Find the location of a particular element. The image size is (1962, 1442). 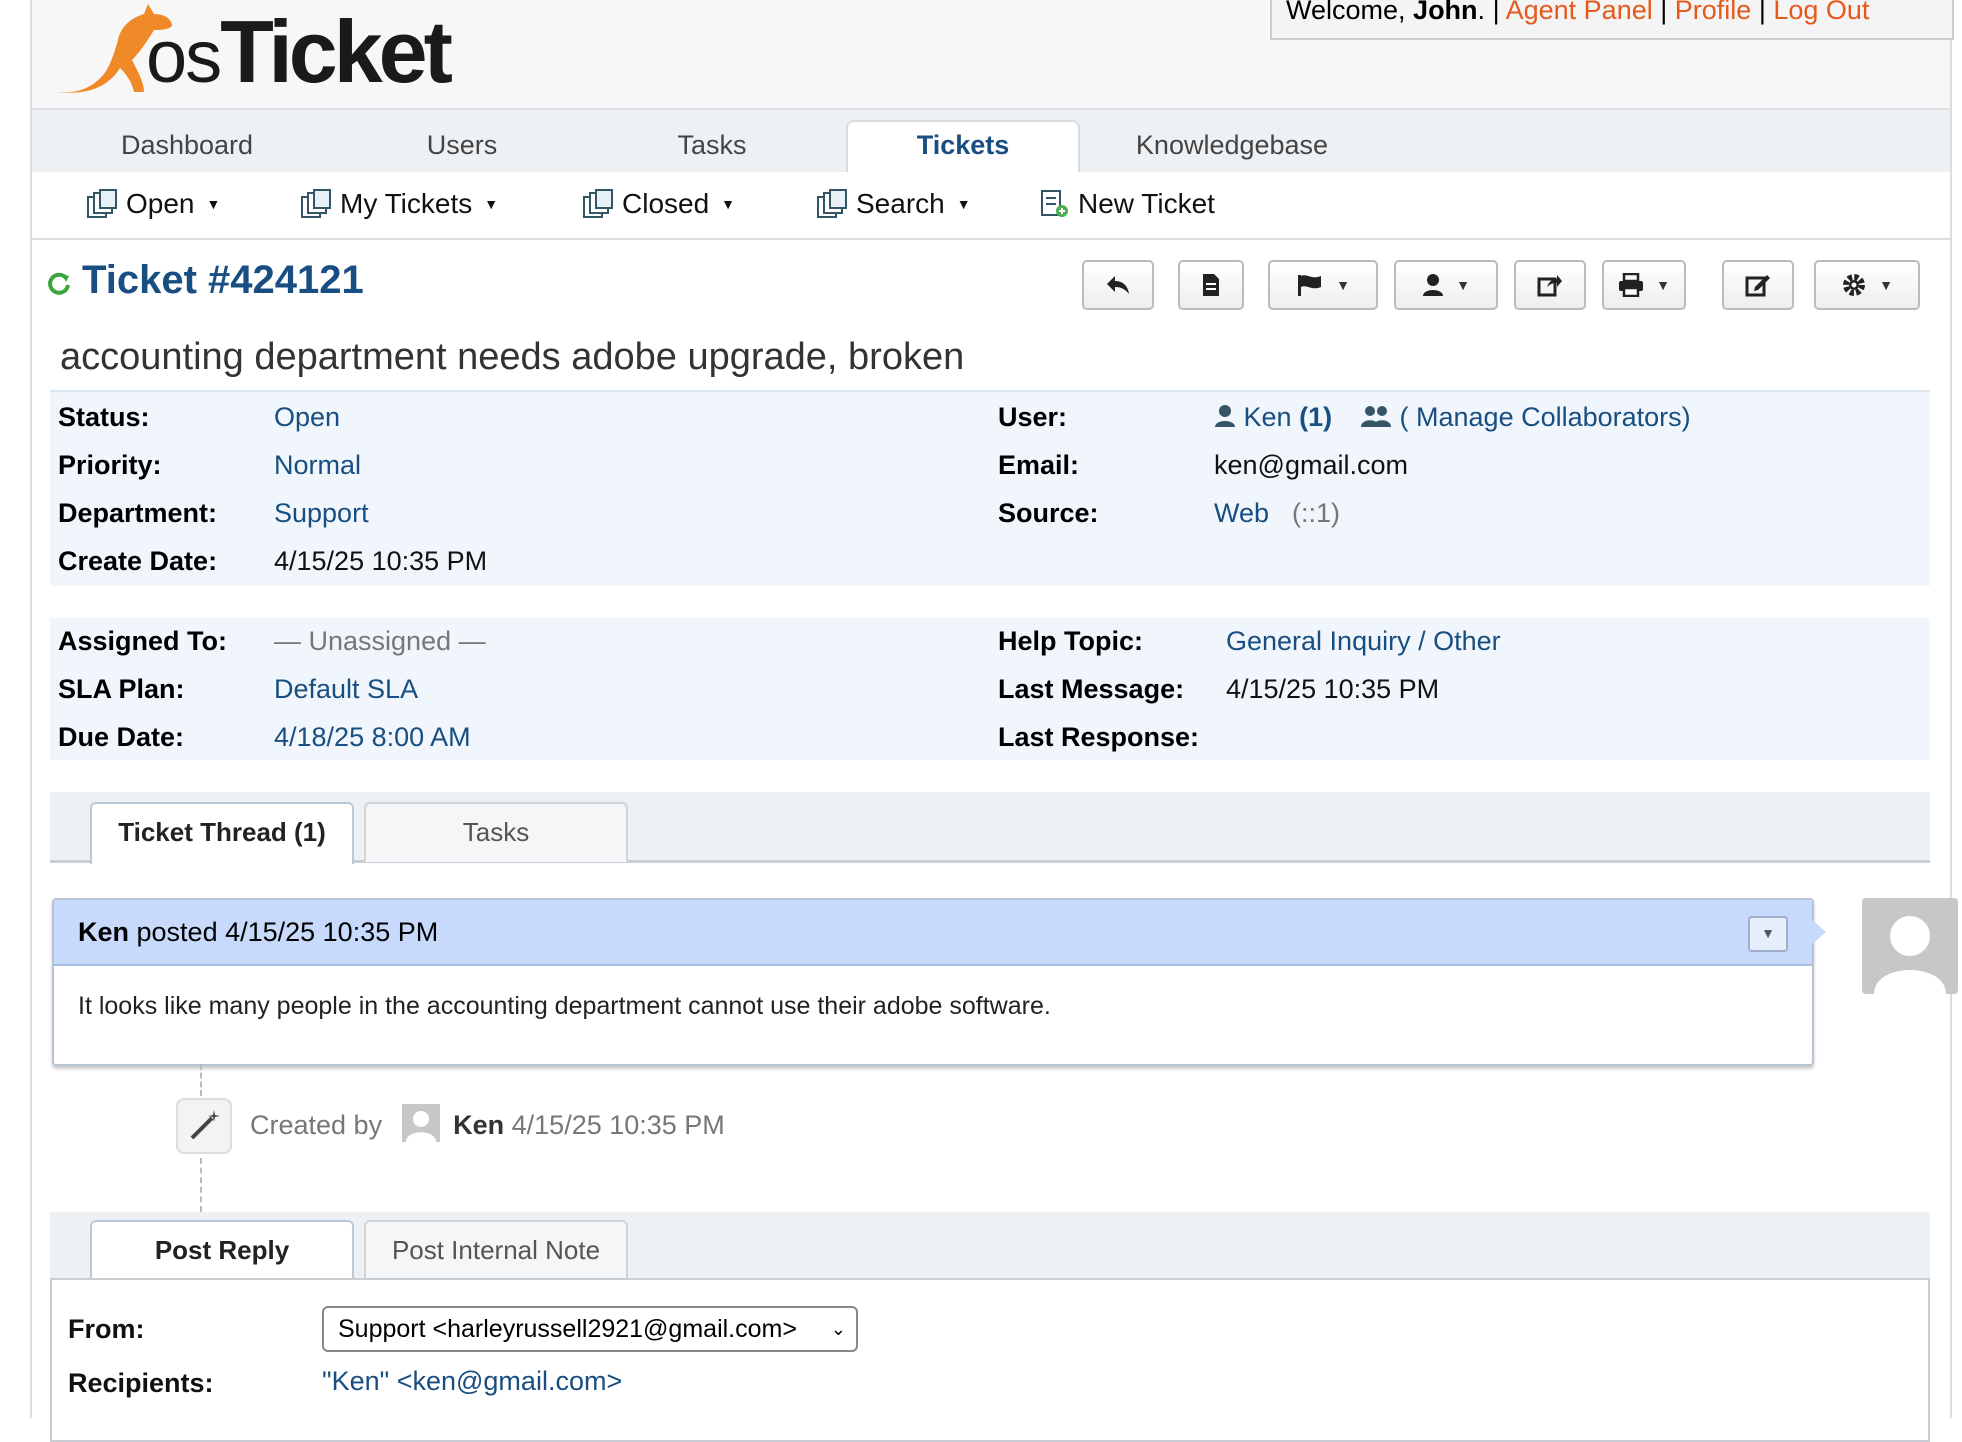

welcome-text: Welcome, is located at coordinates (1350, 12).